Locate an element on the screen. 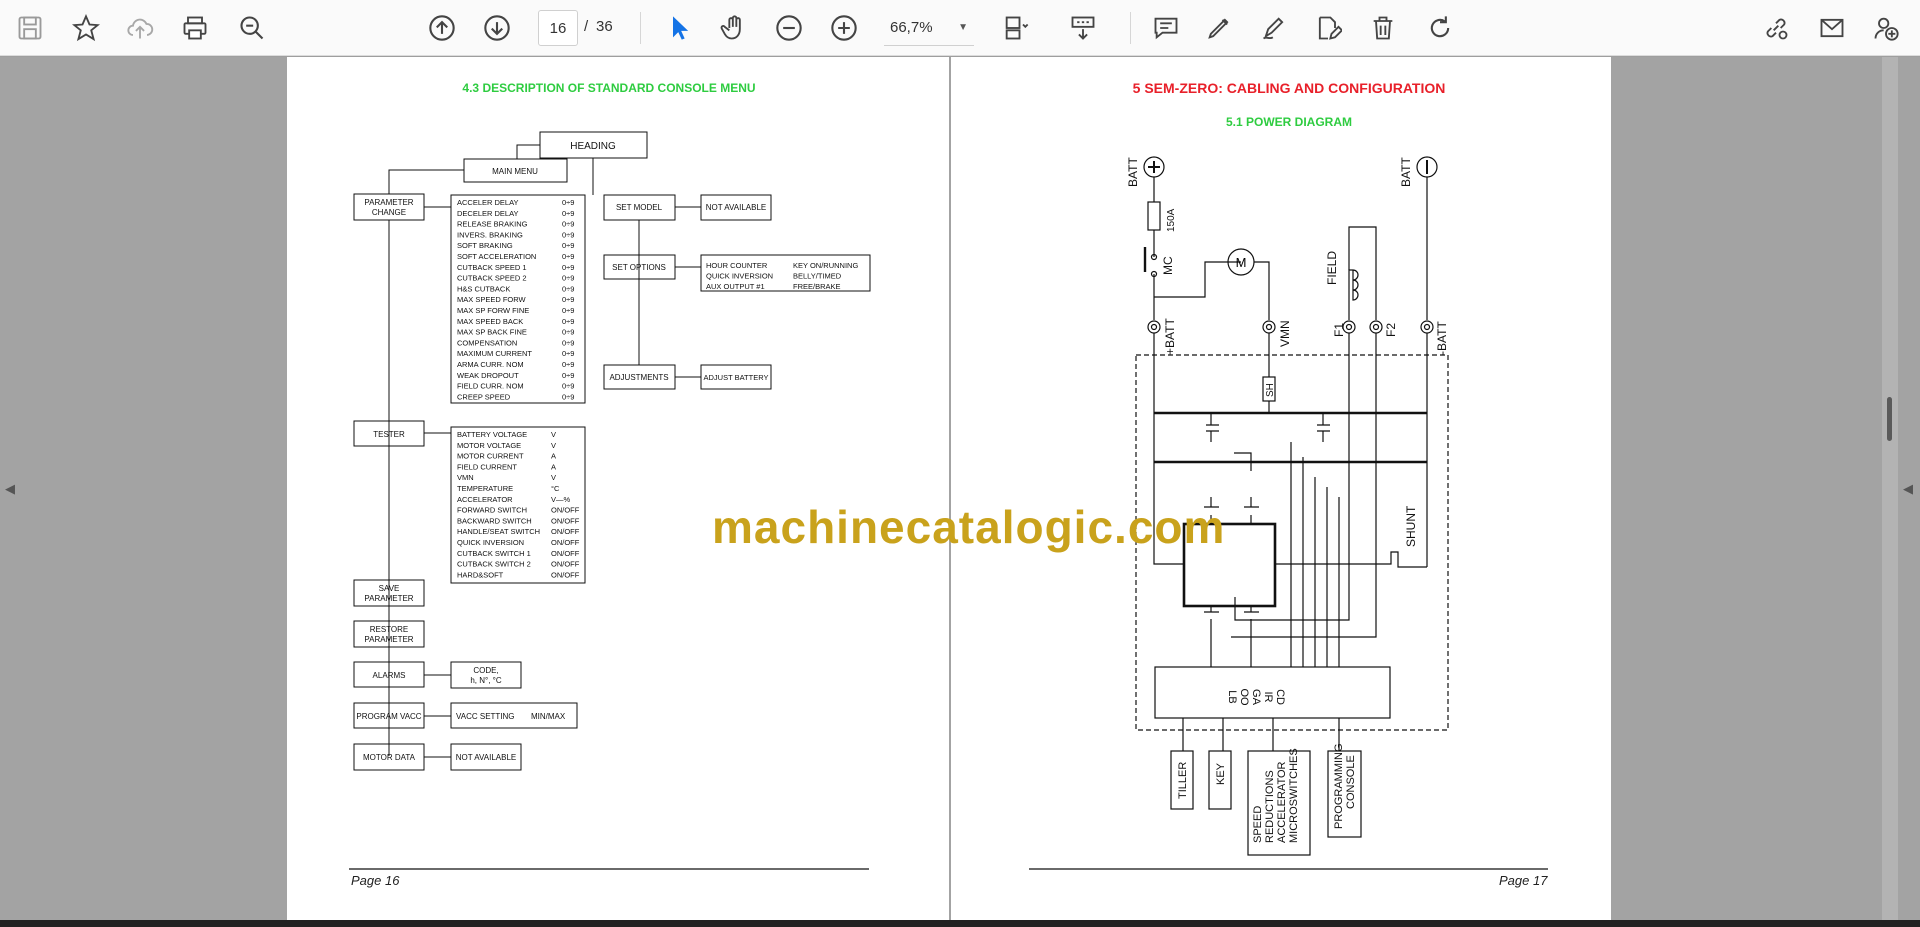 The width and height of the screenshot is (1920, 927). bookmark-star-icon is located at coordinates (86, 28).